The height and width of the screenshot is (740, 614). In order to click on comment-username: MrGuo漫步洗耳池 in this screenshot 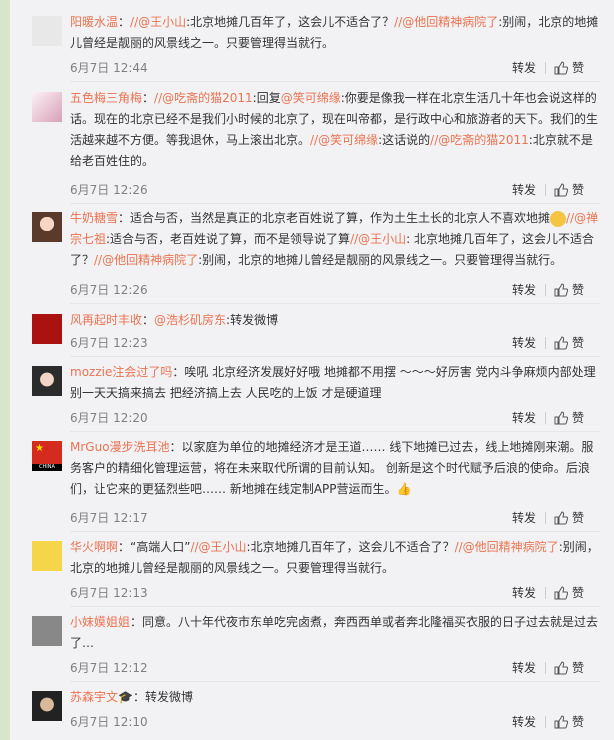, I will do `click(120, 447)`.